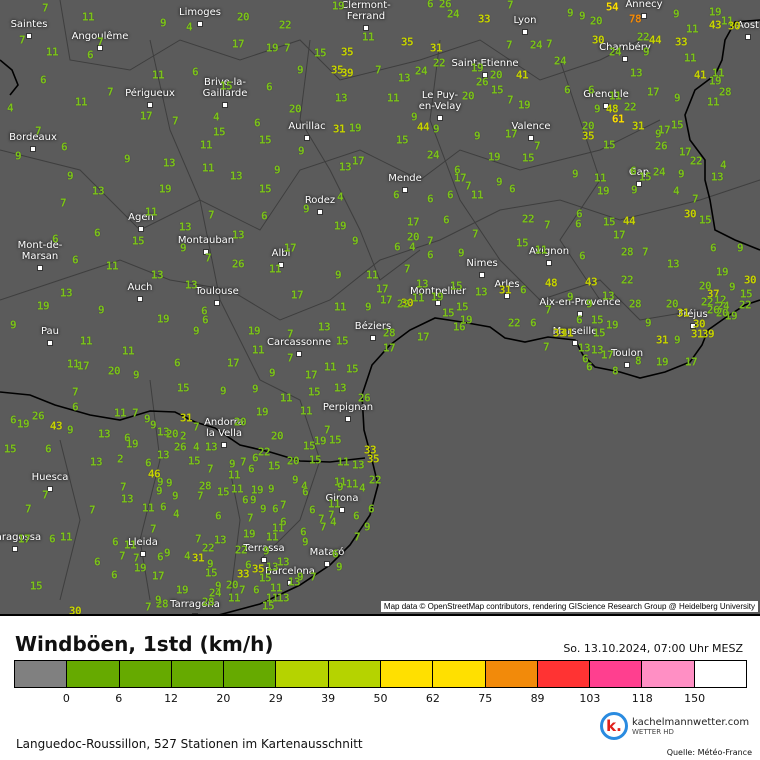  I want to click on scale-tick-label: 62, so click(432, 698).